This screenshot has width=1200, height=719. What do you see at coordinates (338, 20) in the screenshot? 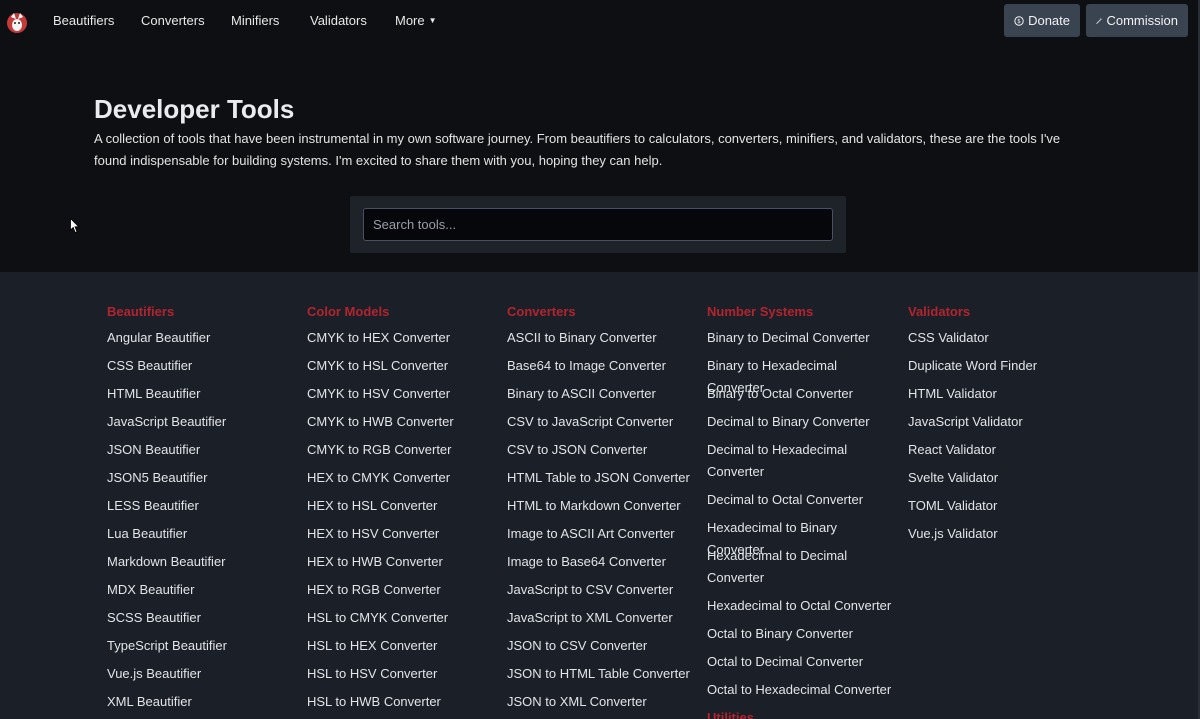
I see `nav-validators: Validators` at bounding box center [338, 20].